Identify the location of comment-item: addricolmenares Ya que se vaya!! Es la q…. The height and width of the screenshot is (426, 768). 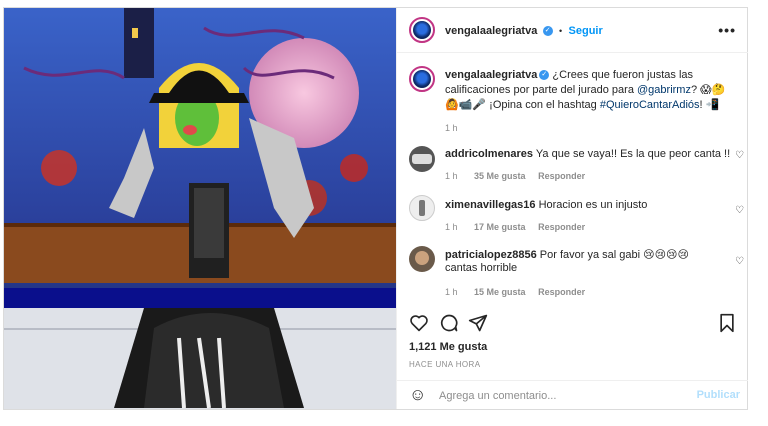
(596, 154).